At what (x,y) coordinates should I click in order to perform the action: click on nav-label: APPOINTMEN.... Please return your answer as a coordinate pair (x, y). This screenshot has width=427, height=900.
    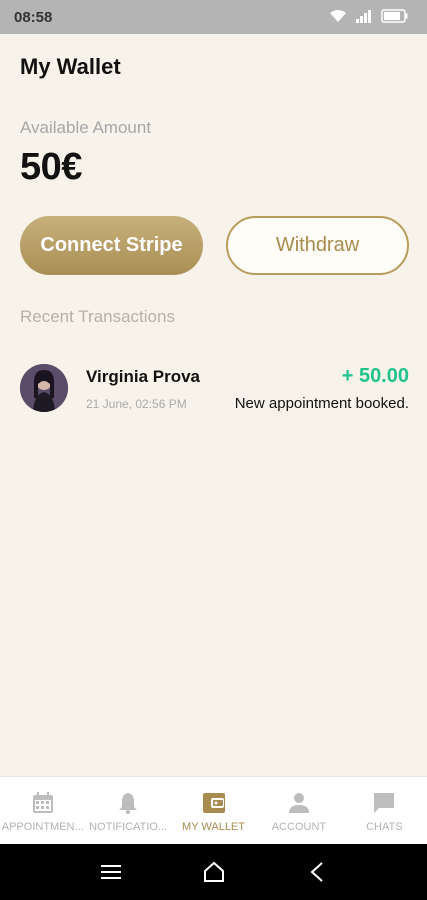
    Looking at the image, I should click on (42, 827).